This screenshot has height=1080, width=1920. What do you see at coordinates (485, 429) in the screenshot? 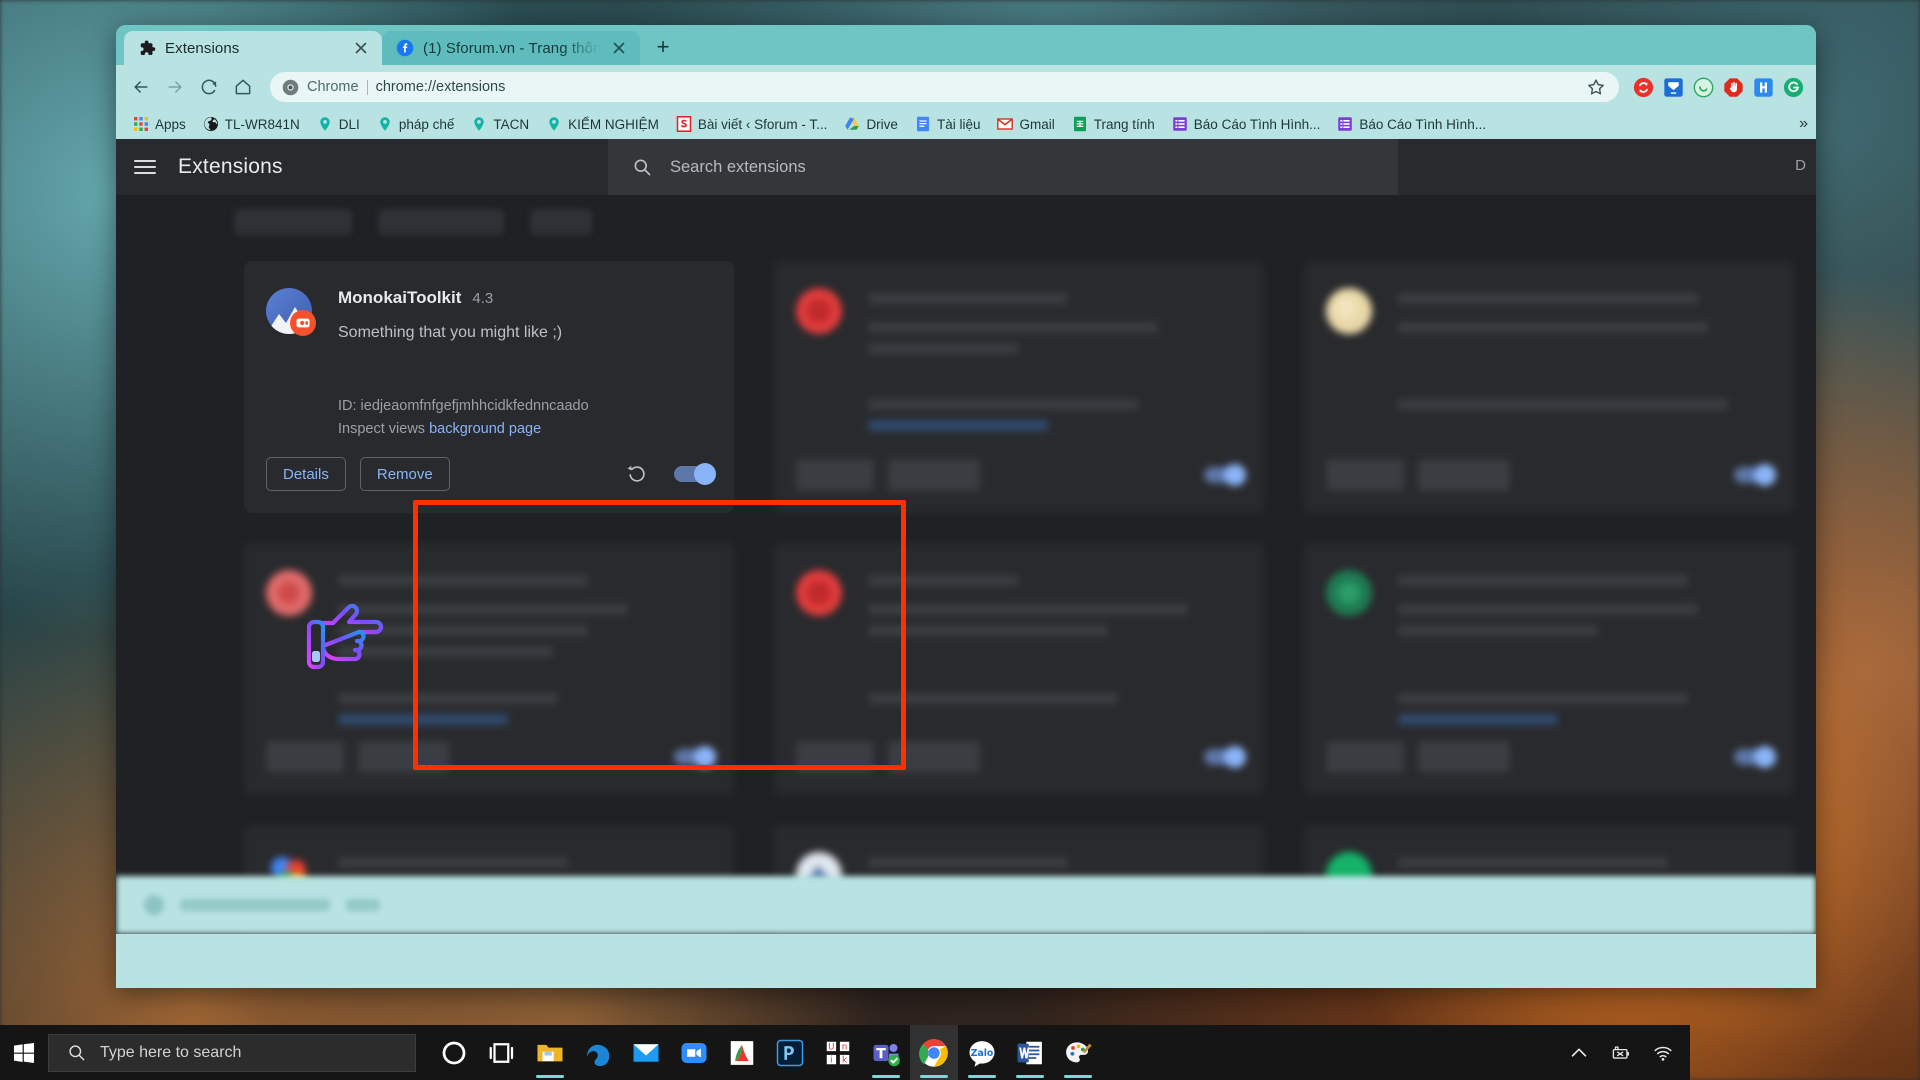
I see `background-page-link: background page` at bounding box center [485, 429].